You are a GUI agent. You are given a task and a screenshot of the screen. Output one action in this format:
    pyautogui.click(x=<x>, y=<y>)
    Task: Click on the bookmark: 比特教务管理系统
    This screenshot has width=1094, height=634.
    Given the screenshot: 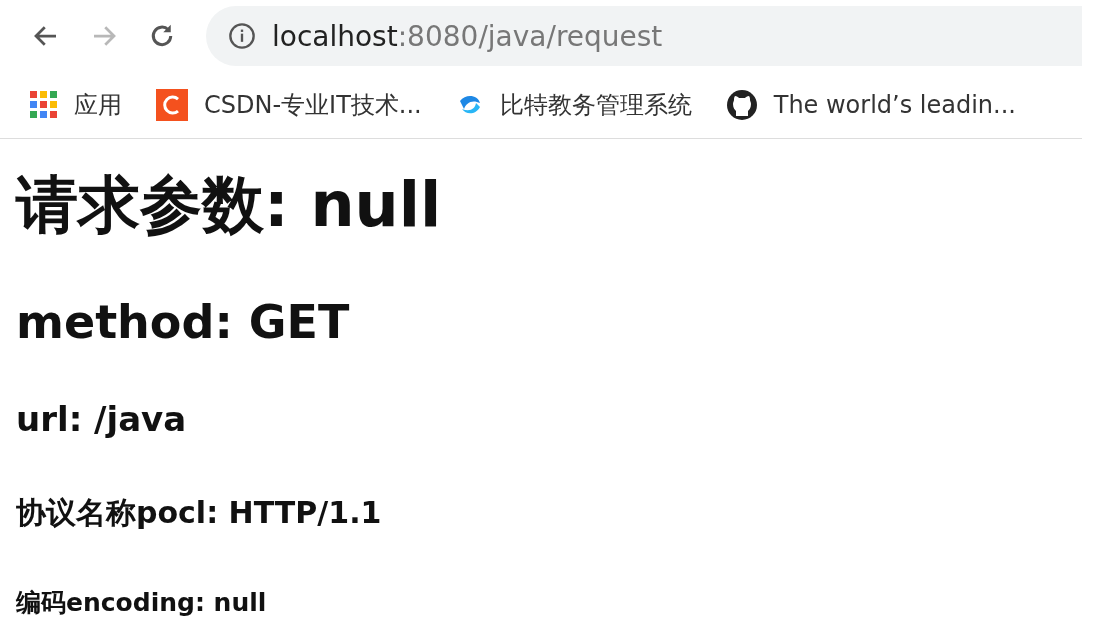 What is the action you would take?
    pyautogui.click(x=573, y=105)
    